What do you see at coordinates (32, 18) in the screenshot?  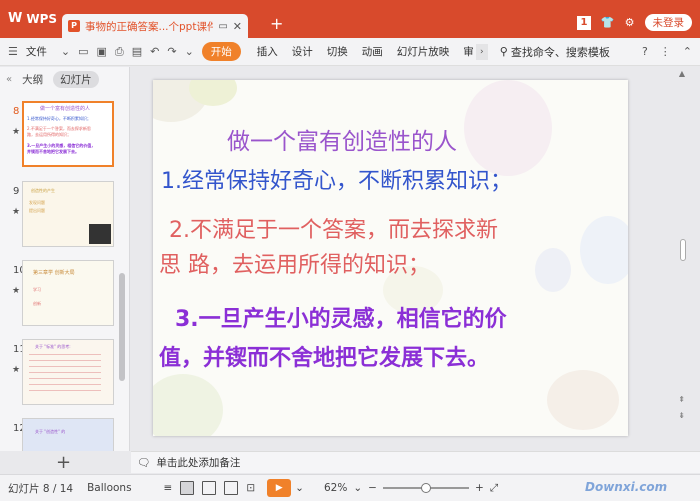 I see `wps-logo: W WPS` at bounding box center [32, 18].